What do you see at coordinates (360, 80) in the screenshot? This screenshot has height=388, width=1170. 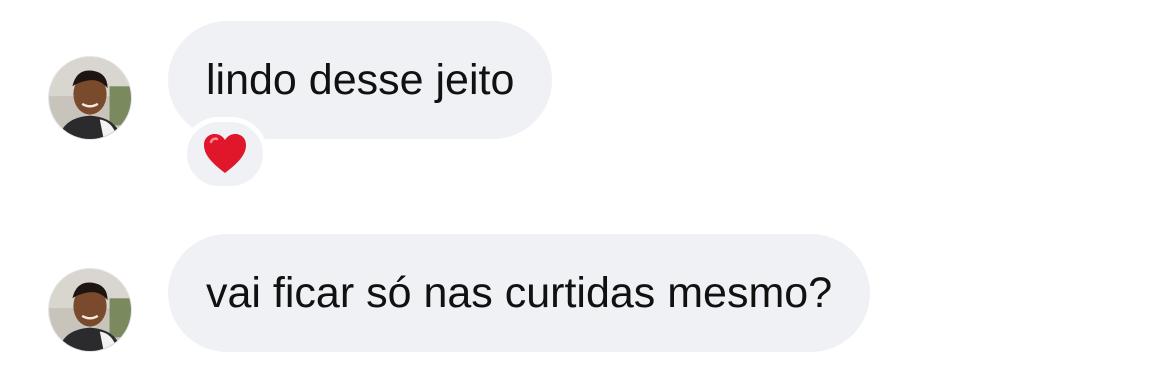 I see `message-text: lindo desse jeito` at bounding box center [360, 80].